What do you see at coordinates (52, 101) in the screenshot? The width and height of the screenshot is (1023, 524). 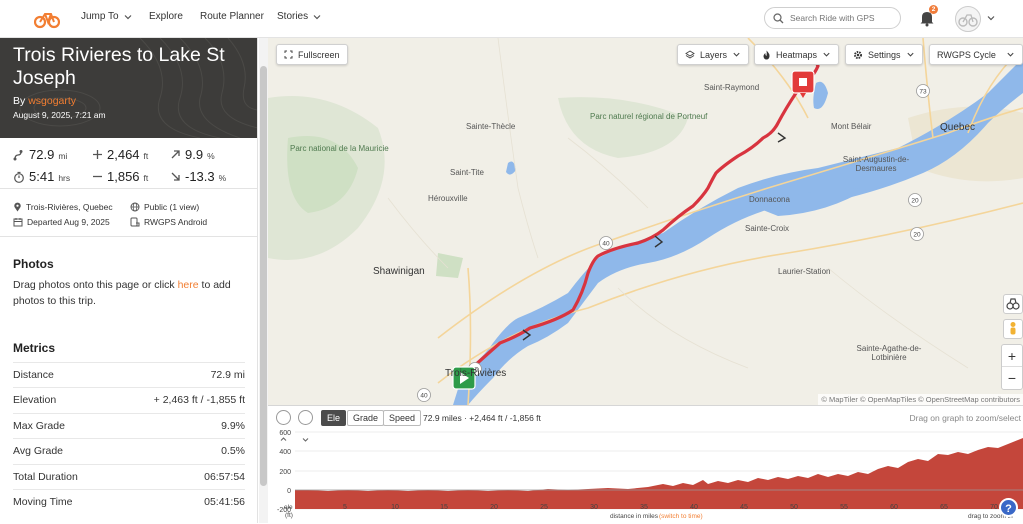 I see `author-link: wsgogarty` at bounding box center [52, 101].